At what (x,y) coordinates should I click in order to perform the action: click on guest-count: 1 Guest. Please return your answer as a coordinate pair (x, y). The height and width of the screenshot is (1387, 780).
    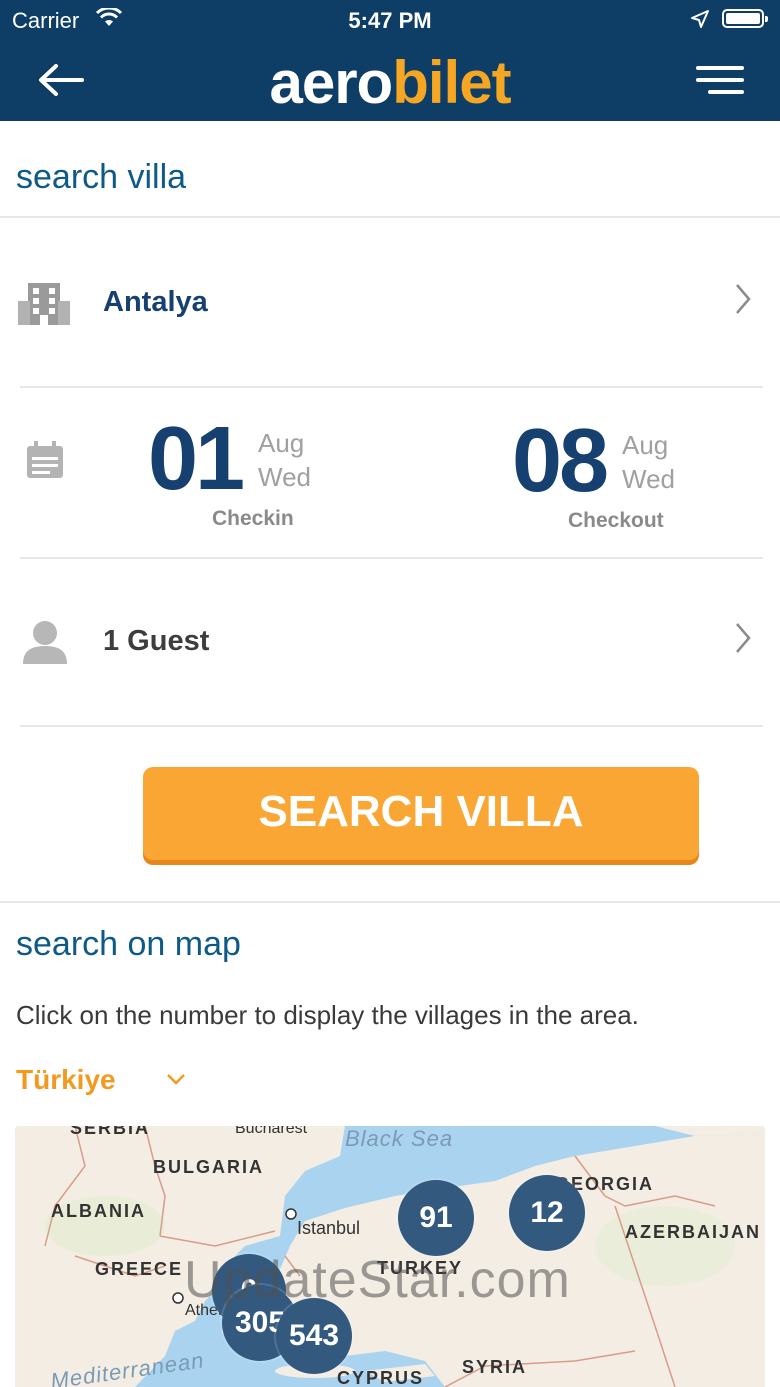
    Looking at the image, I should click on (156, 641).